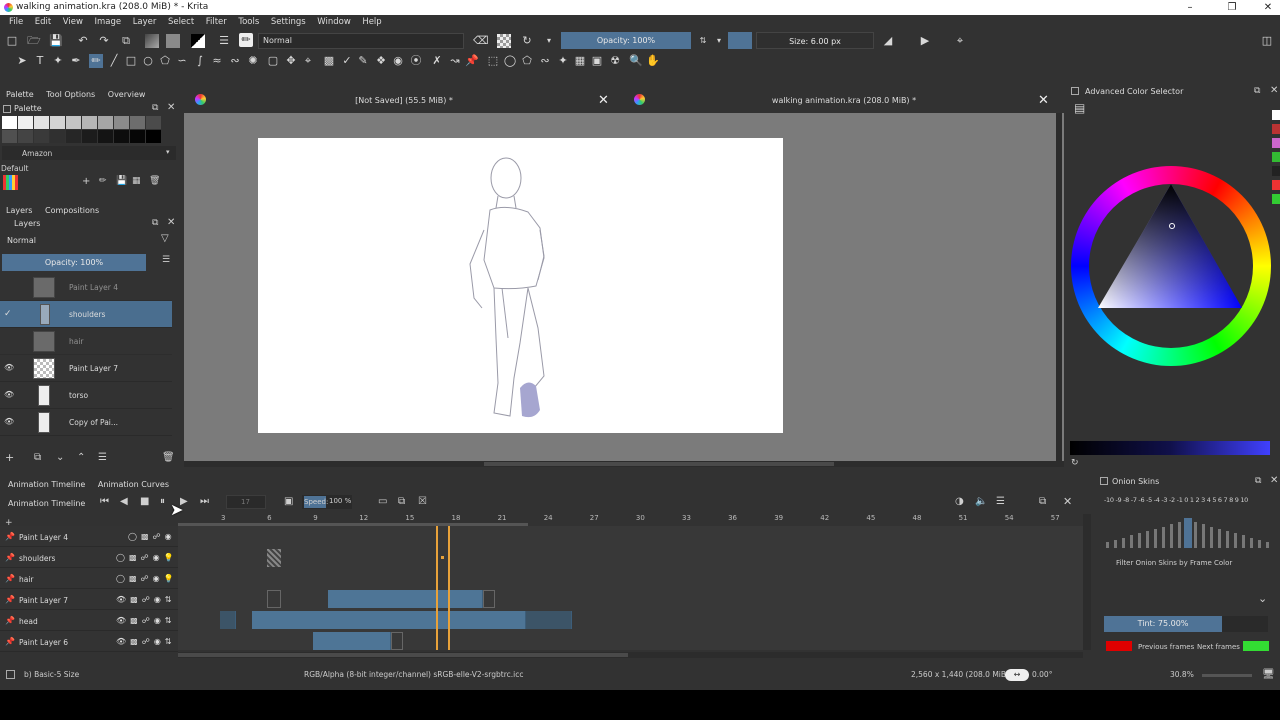 This screenshot has width=1280, height=720. I want to click on tab-animation-curves: Animation Curves, so click(133, 484).